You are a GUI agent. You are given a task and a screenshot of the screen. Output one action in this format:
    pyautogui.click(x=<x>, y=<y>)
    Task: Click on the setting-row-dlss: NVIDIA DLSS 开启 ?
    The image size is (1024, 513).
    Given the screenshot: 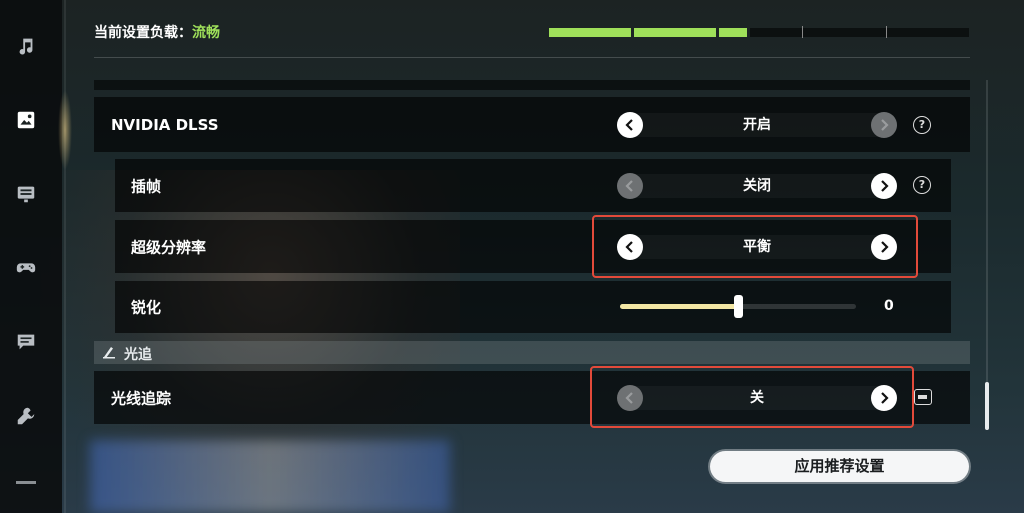 What is the action you would take?
    pyautogui.click(x=532, y=124)
    